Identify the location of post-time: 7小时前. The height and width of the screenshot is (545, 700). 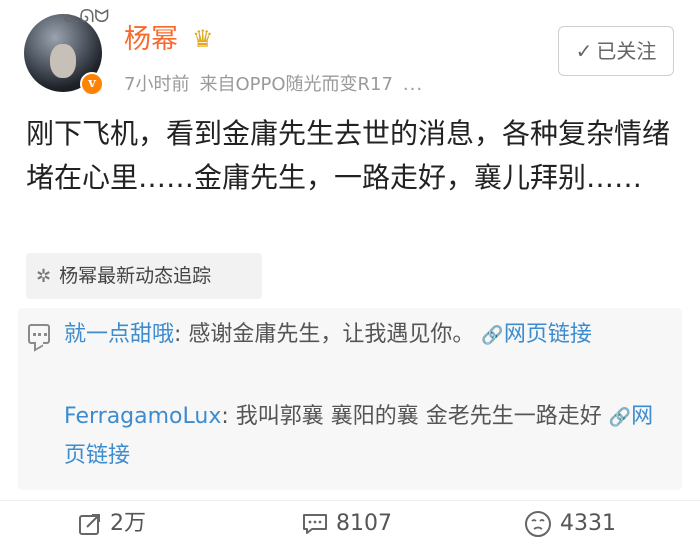
(157, 84).